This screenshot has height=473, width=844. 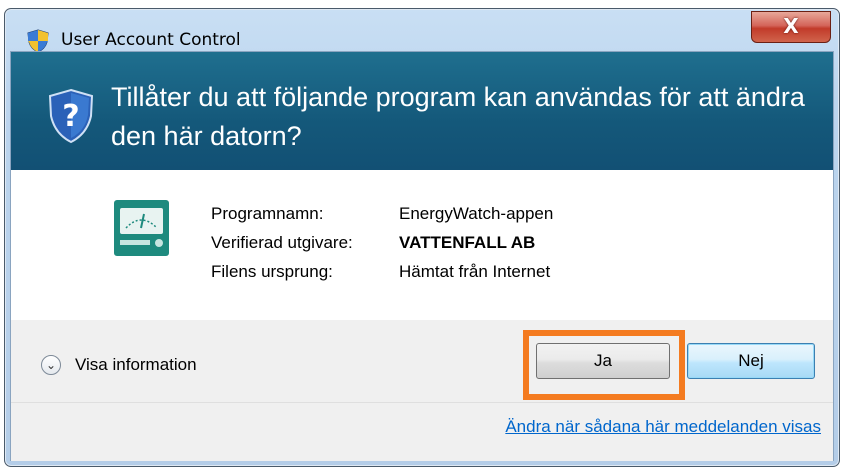 I want to click on close-button: X, so click(x=791, y=27).